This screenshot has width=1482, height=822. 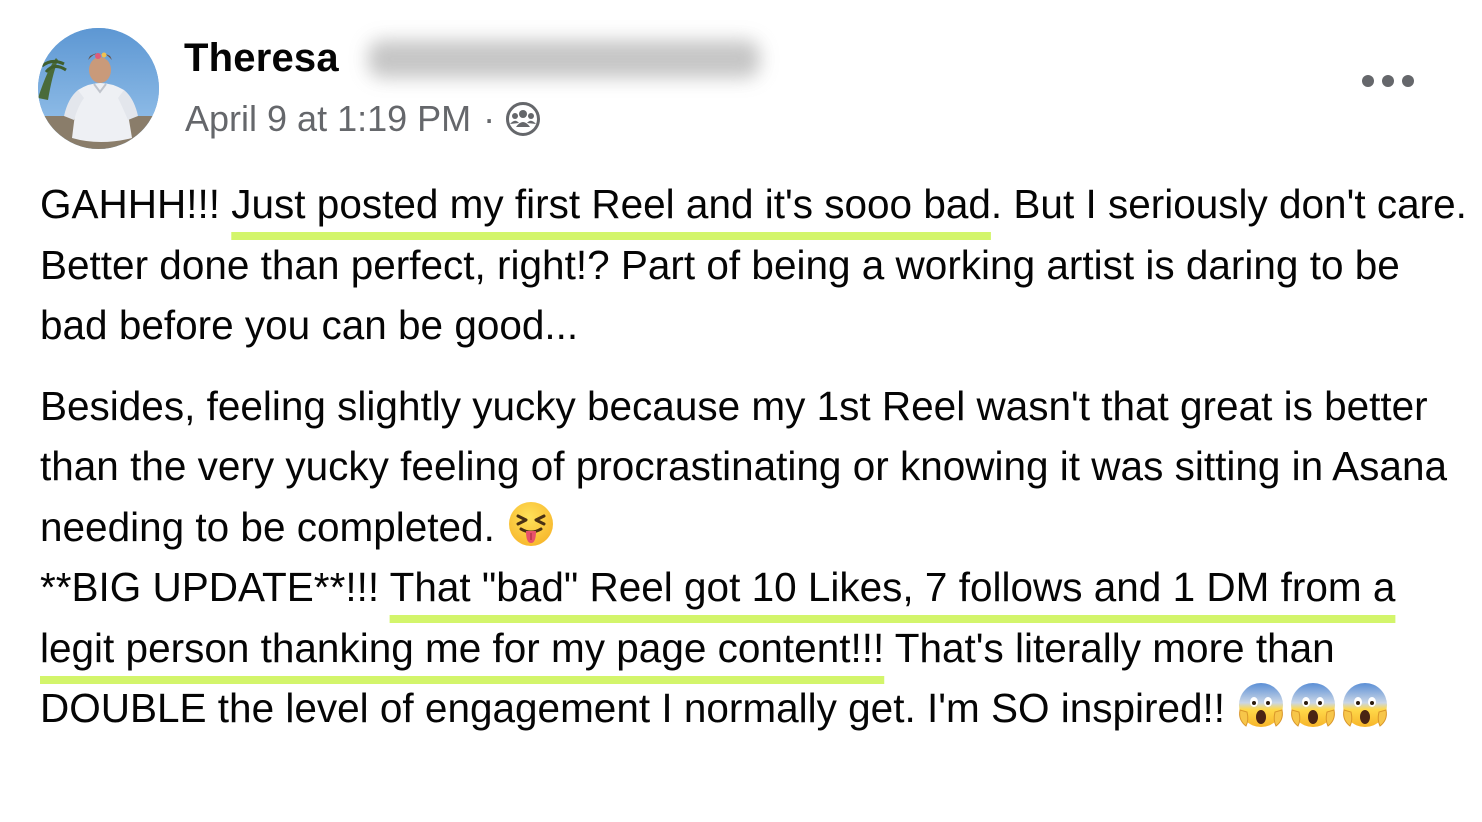 I want to click on author-avatar, so click(x=98, y=88).